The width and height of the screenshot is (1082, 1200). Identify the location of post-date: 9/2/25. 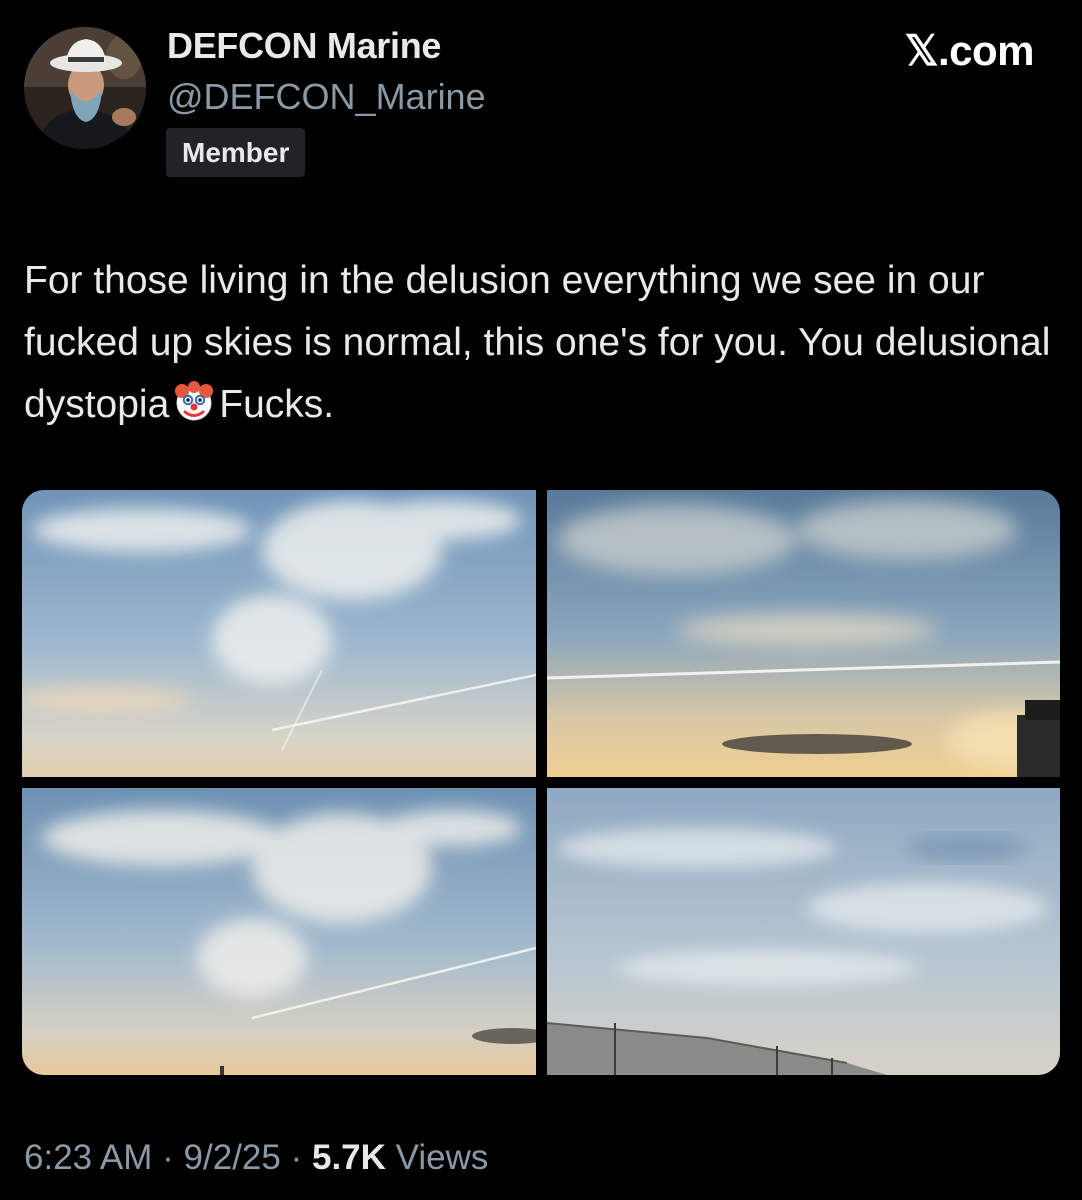
(232, 1157).